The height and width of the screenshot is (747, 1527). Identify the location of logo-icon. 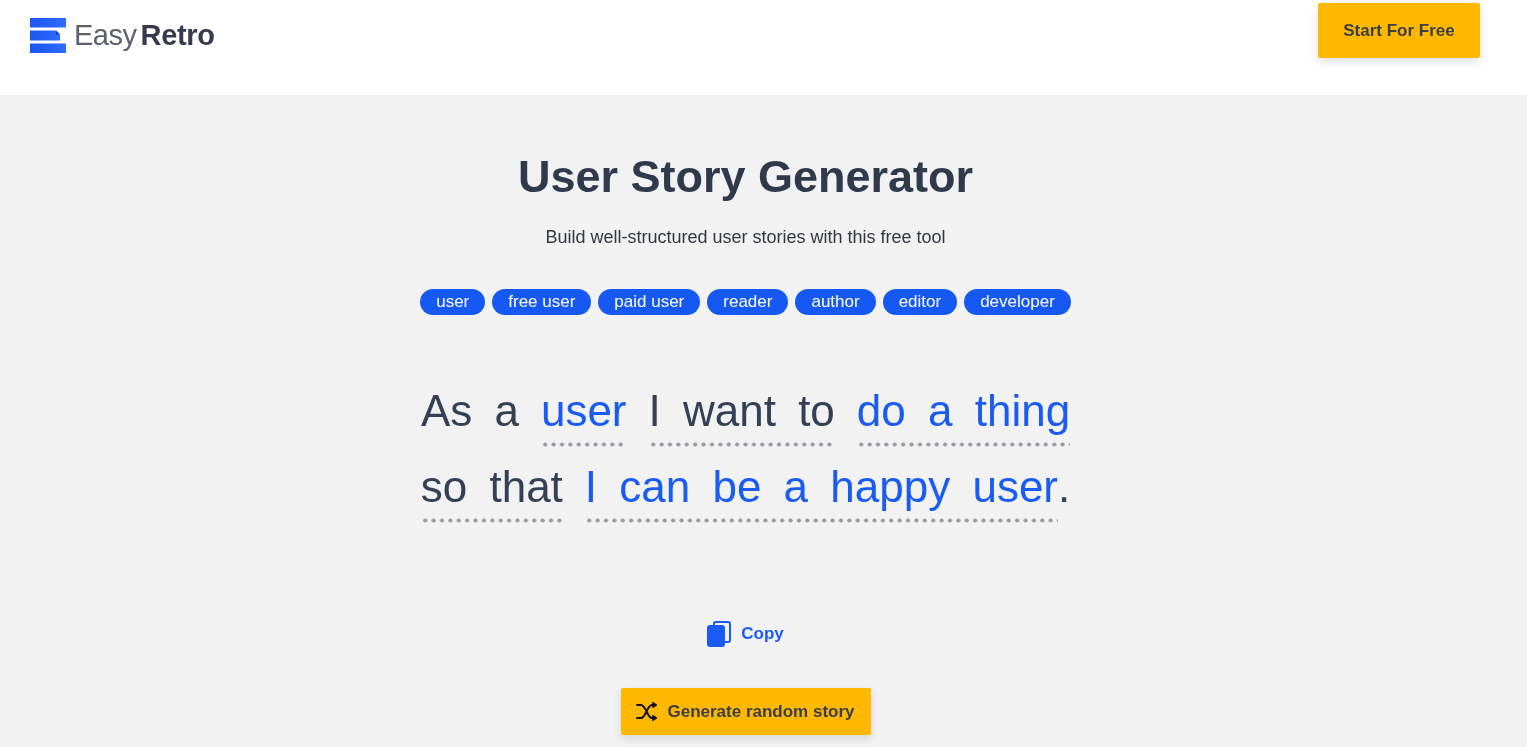
(48, 35).